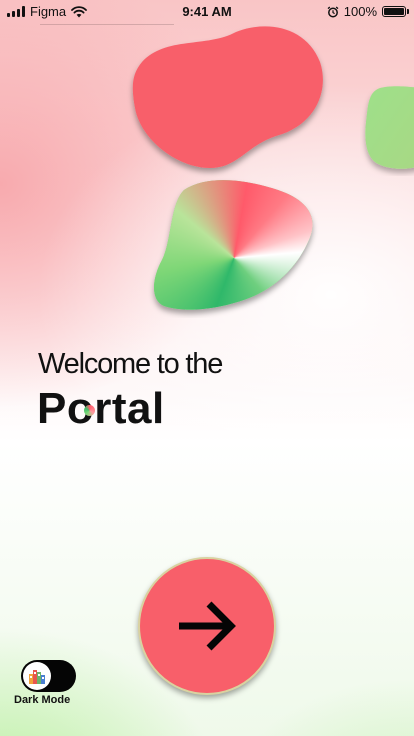  What do you see at coordinates (101, 408) in the screenshot?
I see `page-title: Portal` at bounding box center [101, 408].